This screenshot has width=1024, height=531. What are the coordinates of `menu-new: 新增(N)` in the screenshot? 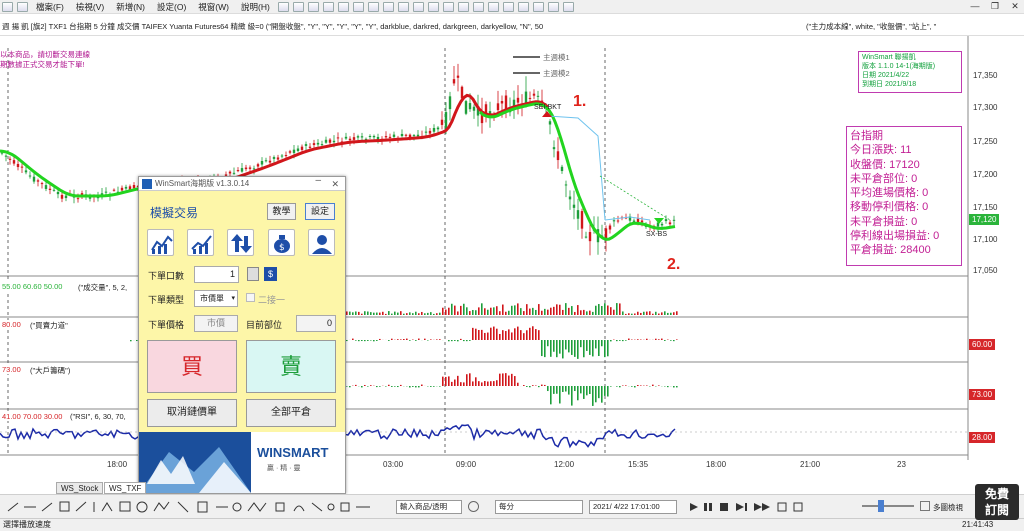 It's located at (130, 7).